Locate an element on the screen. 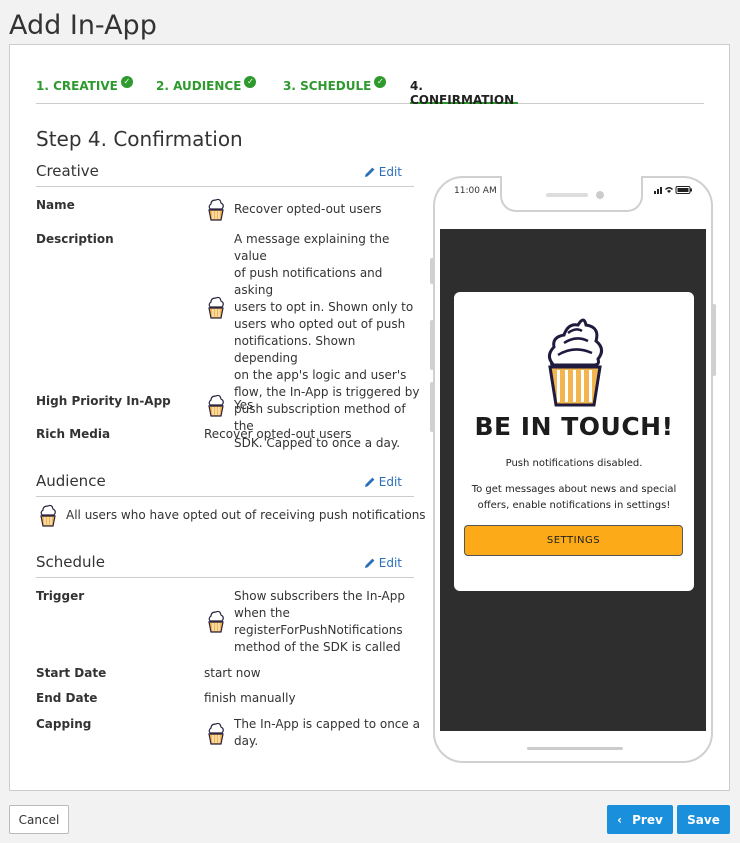  tab-creative-label: 1. CREATIVE is located at coordinates (77, 86).